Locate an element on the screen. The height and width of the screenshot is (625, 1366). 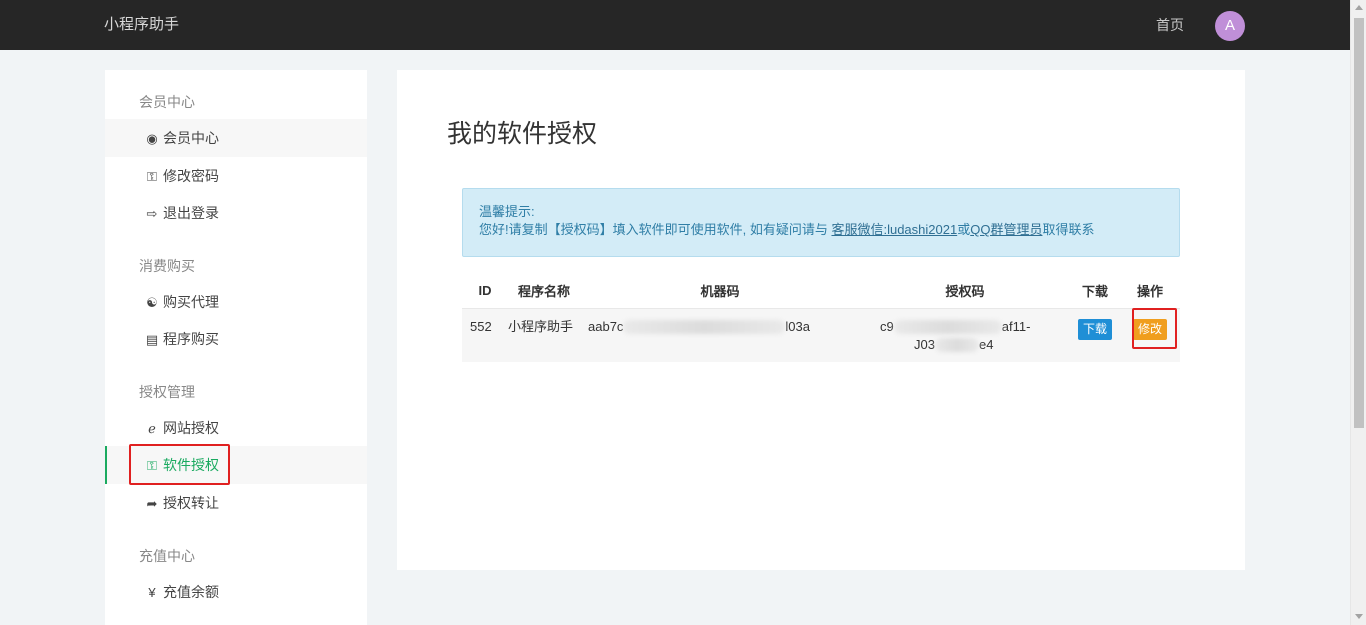
sidebar-item-label: 退出登录 is located at coordinates (191, 213).